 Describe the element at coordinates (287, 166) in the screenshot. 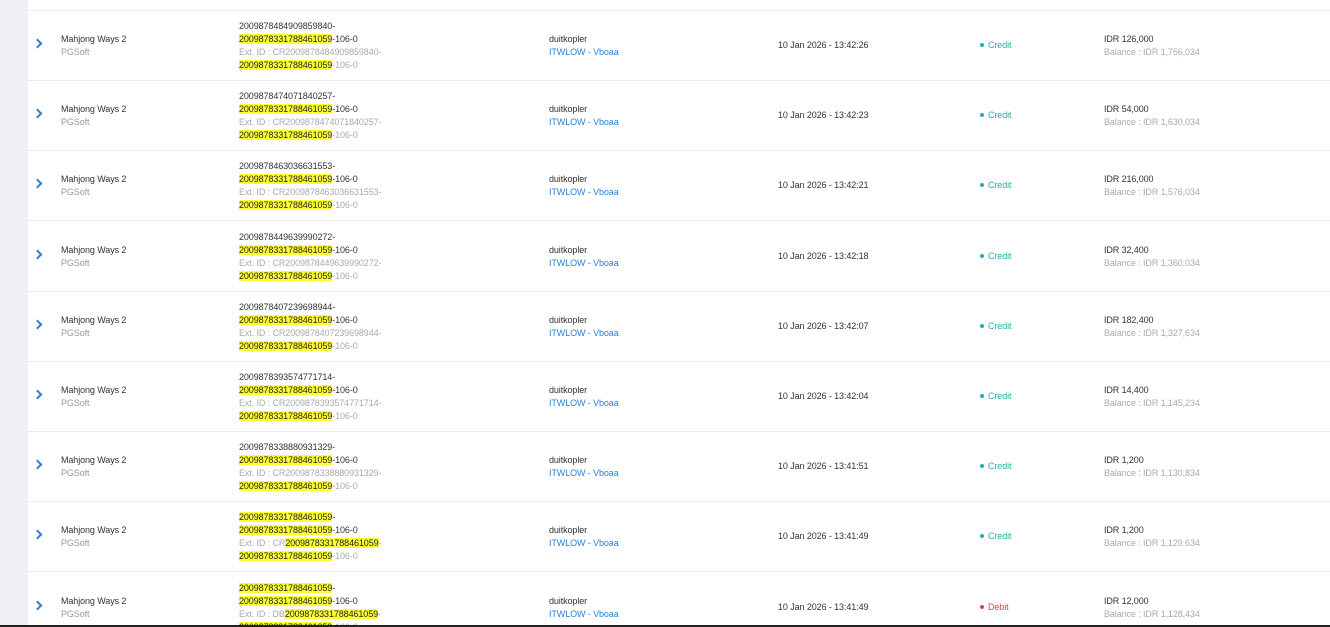

I see `transaction-id-segment: 2009878463036631553-` at that location.